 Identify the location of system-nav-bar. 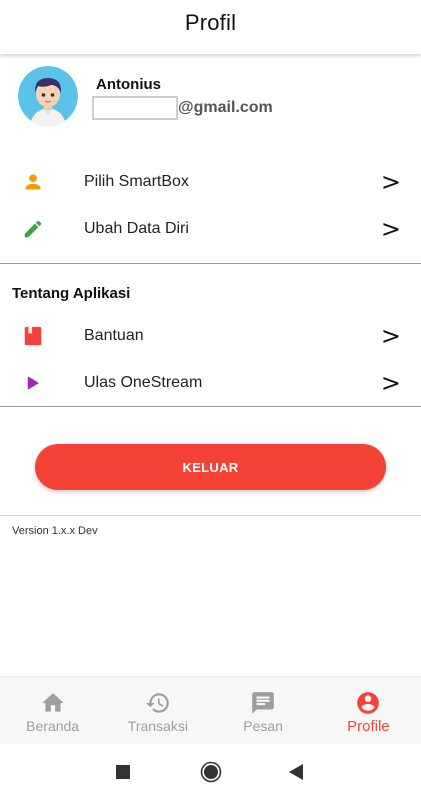
(210, 772).